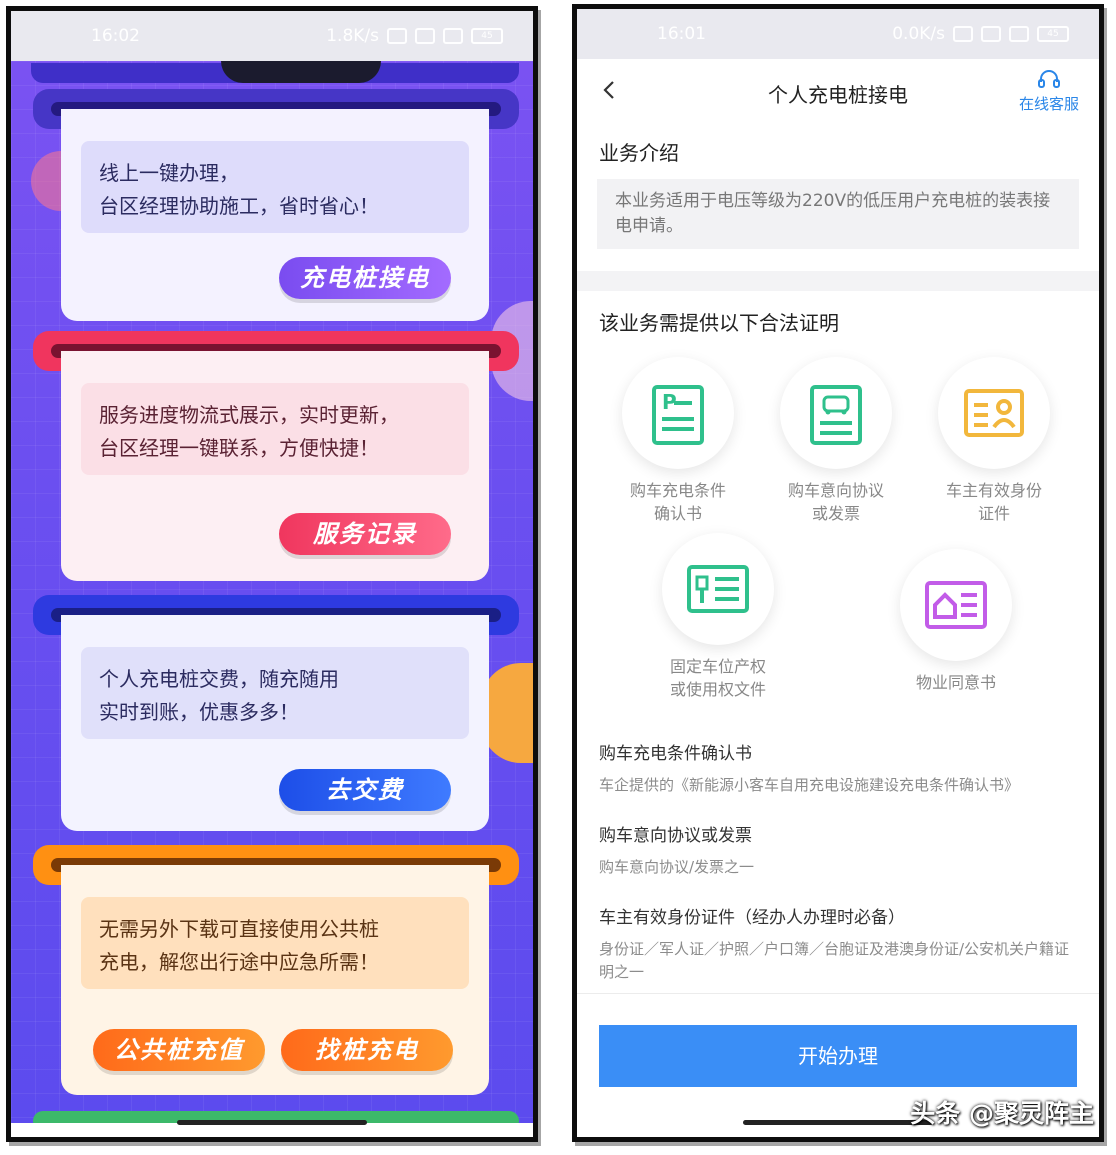 This screenshot has height=1155, width=1116. I want to click on service-card: 线上一键办理， 台区经理协助施工，省时省心！ 充电桩接电, so click(275, 215).